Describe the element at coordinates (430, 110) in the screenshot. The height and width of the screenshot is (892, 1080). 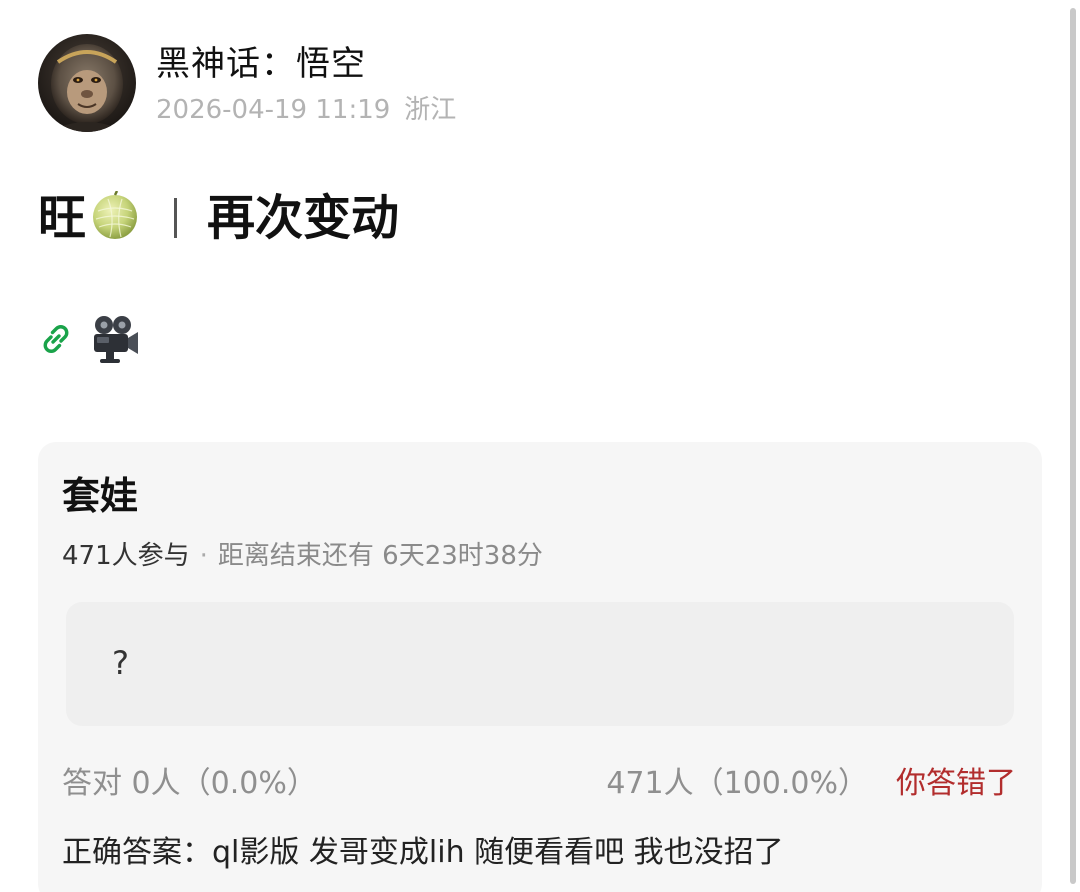
I see `post-location: 浙江` at that location.